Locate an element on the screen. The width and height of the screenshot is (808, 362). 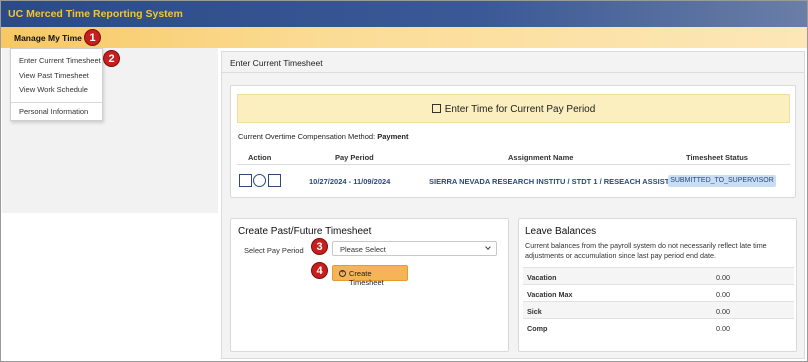
calendar-edit-icon is located at coordinates (245, 180).